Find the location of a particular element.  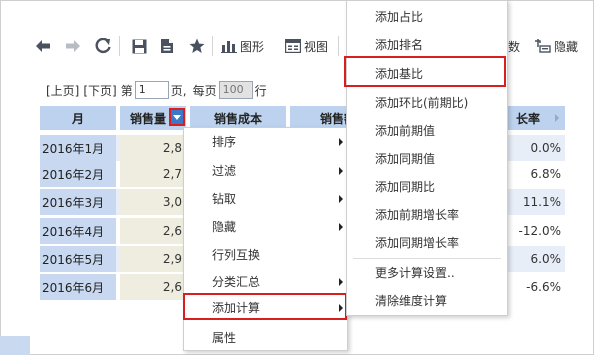

next-page-link: [下页] is located at coordinates (99, 90).